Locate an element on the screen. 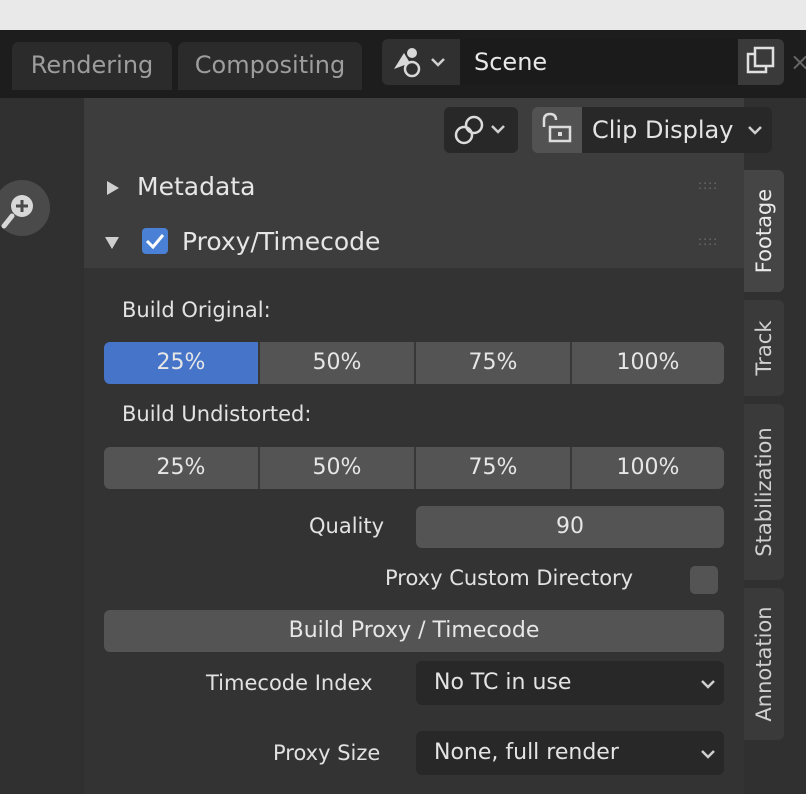  build-undistorted-75: 75% is located at coordinates (492, 468).